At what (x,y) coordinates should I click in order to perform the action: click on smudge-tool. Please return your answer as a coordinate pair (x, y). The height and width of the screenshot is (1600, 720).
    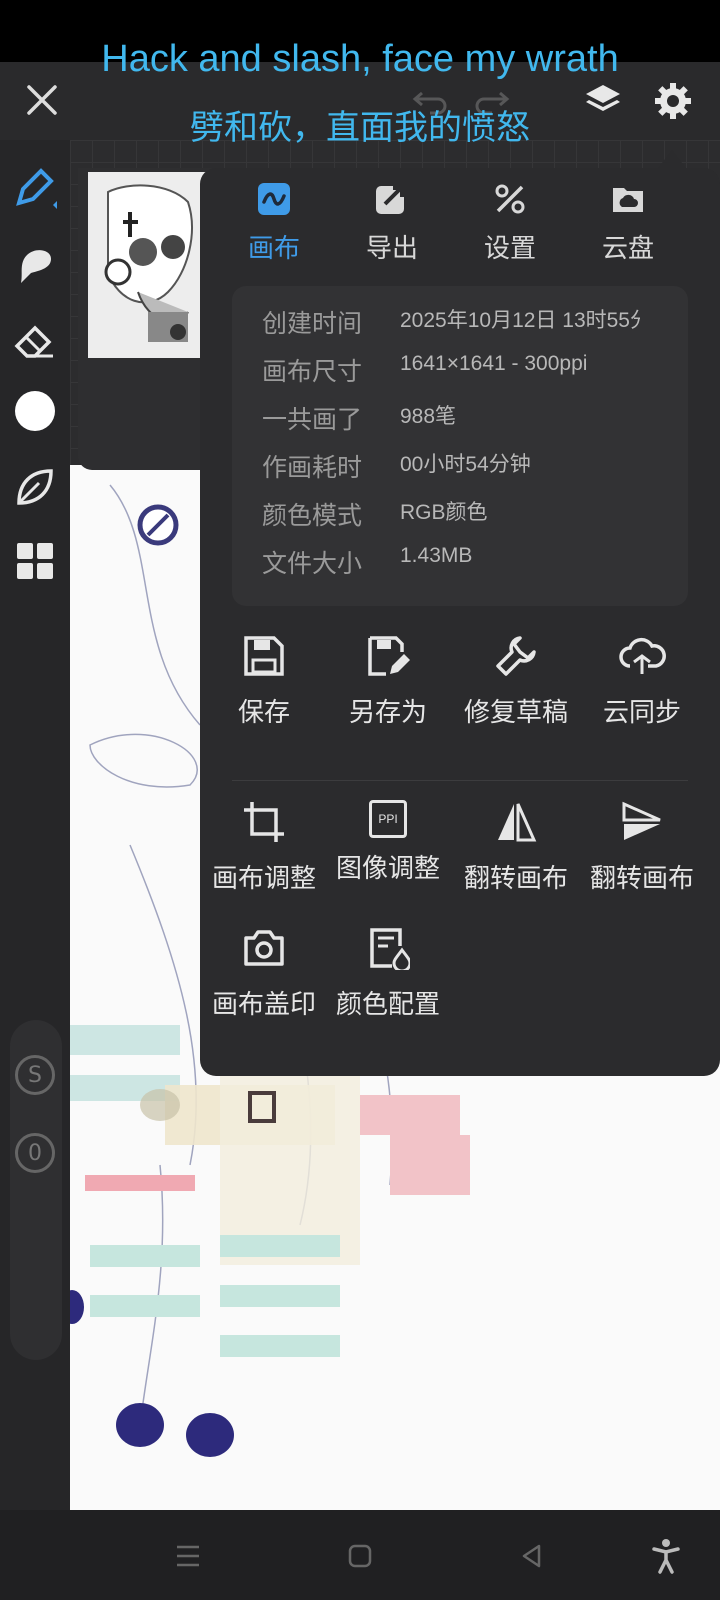
    Looking at the image, I should click on (35, 265).